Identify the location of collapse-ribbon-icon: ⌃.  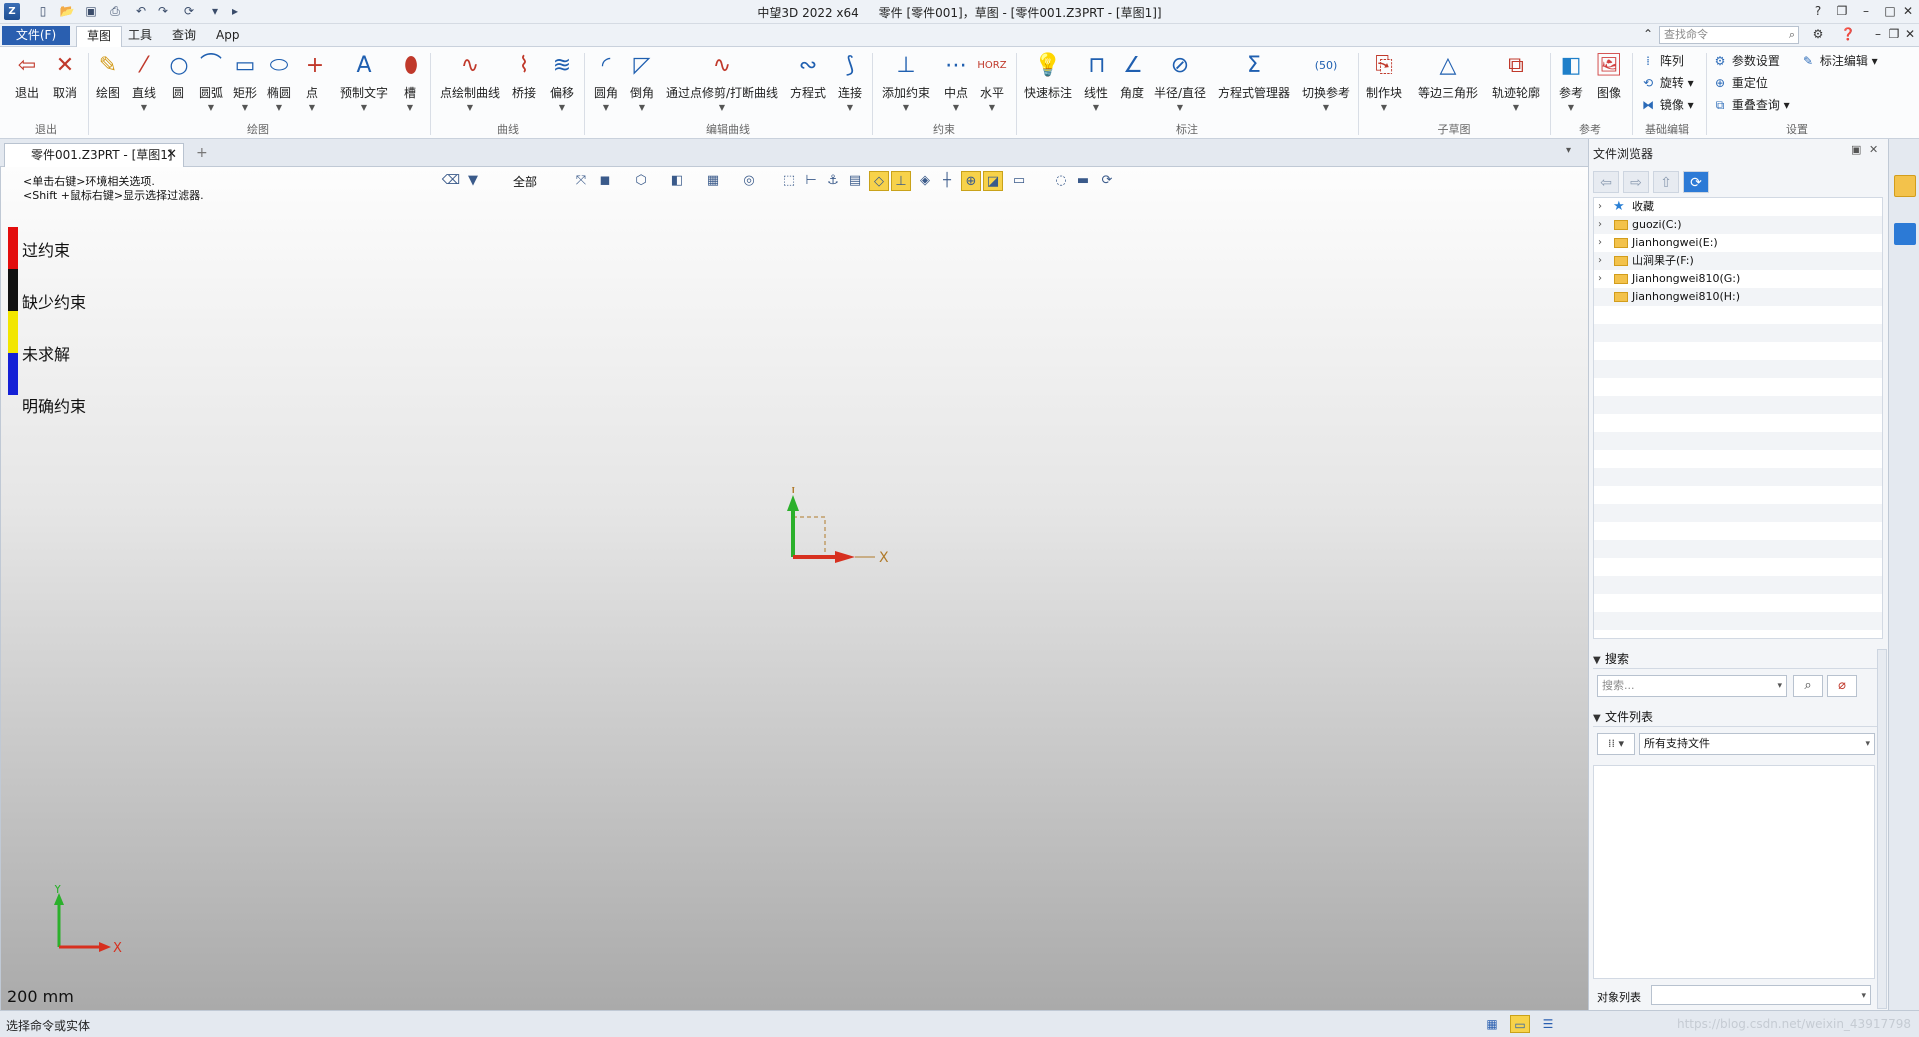
(1648, 34).